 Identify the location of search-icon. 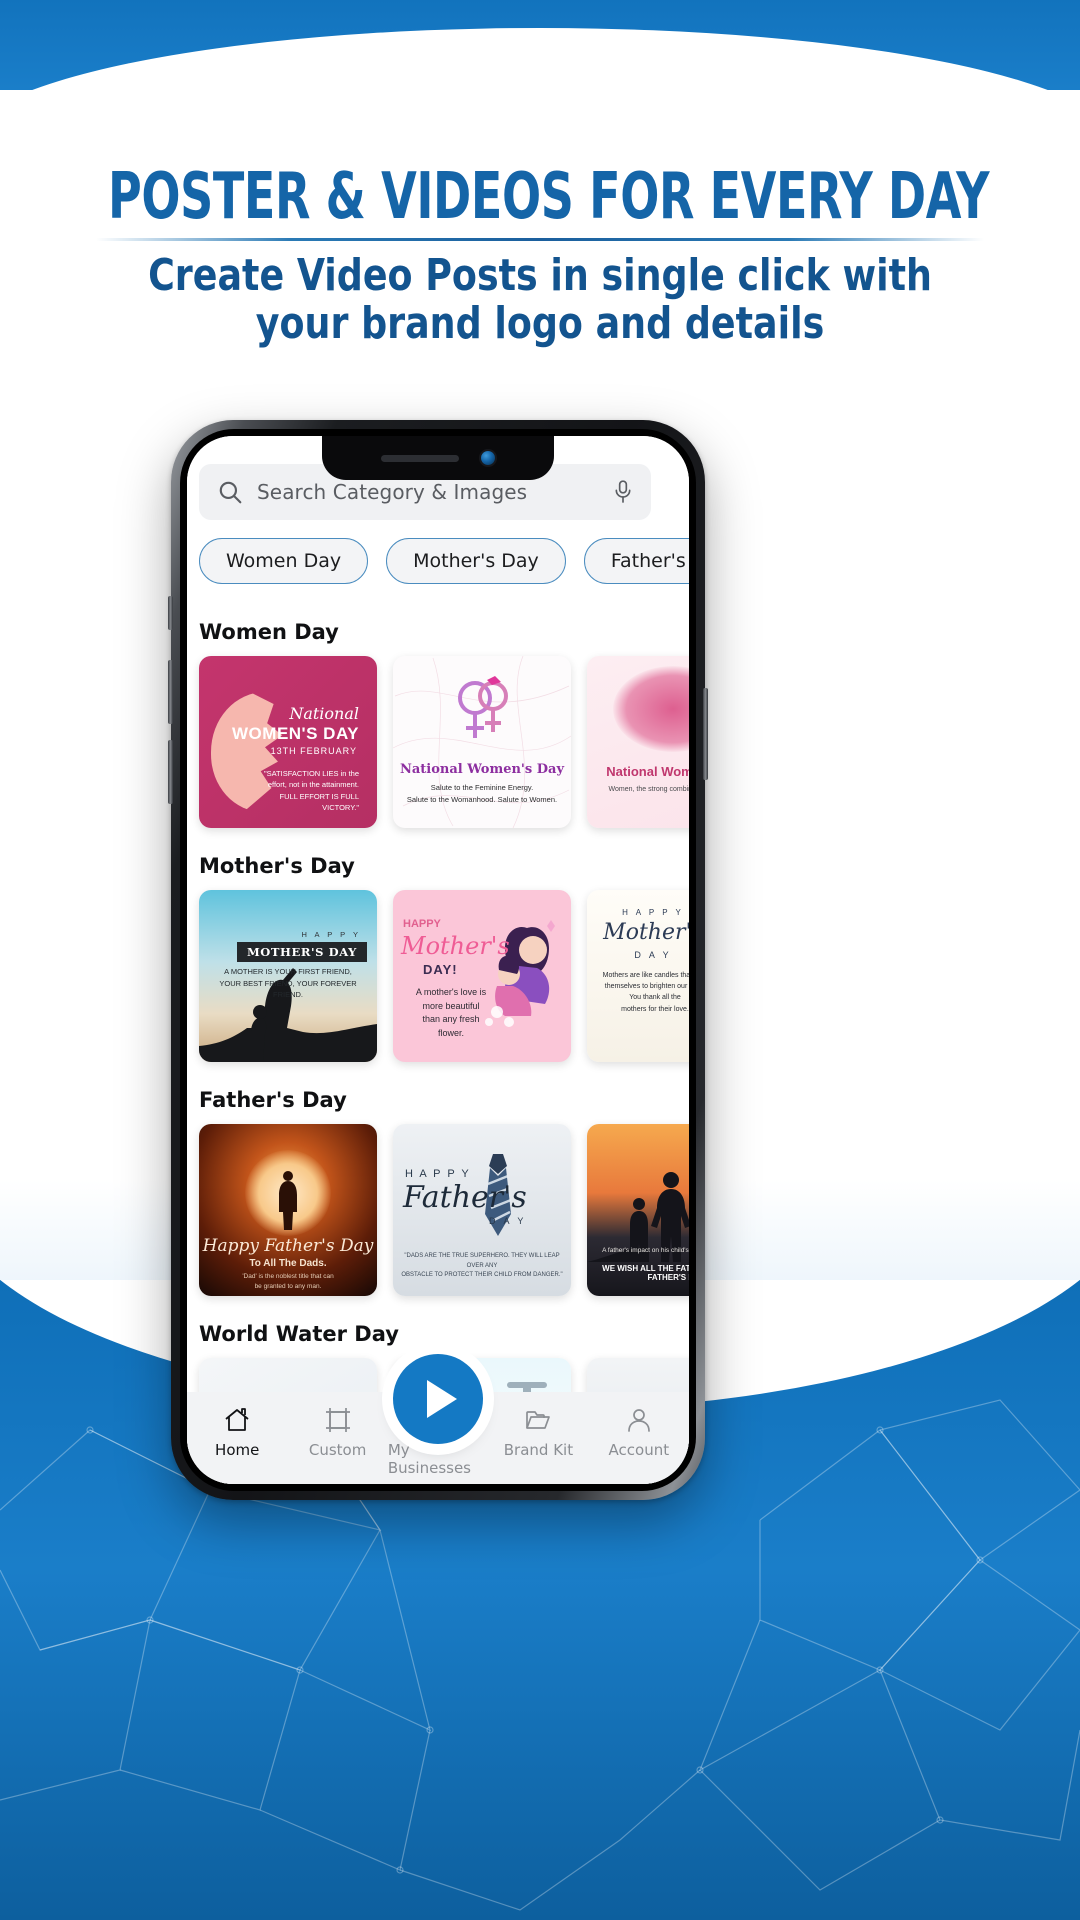
(230, 492).